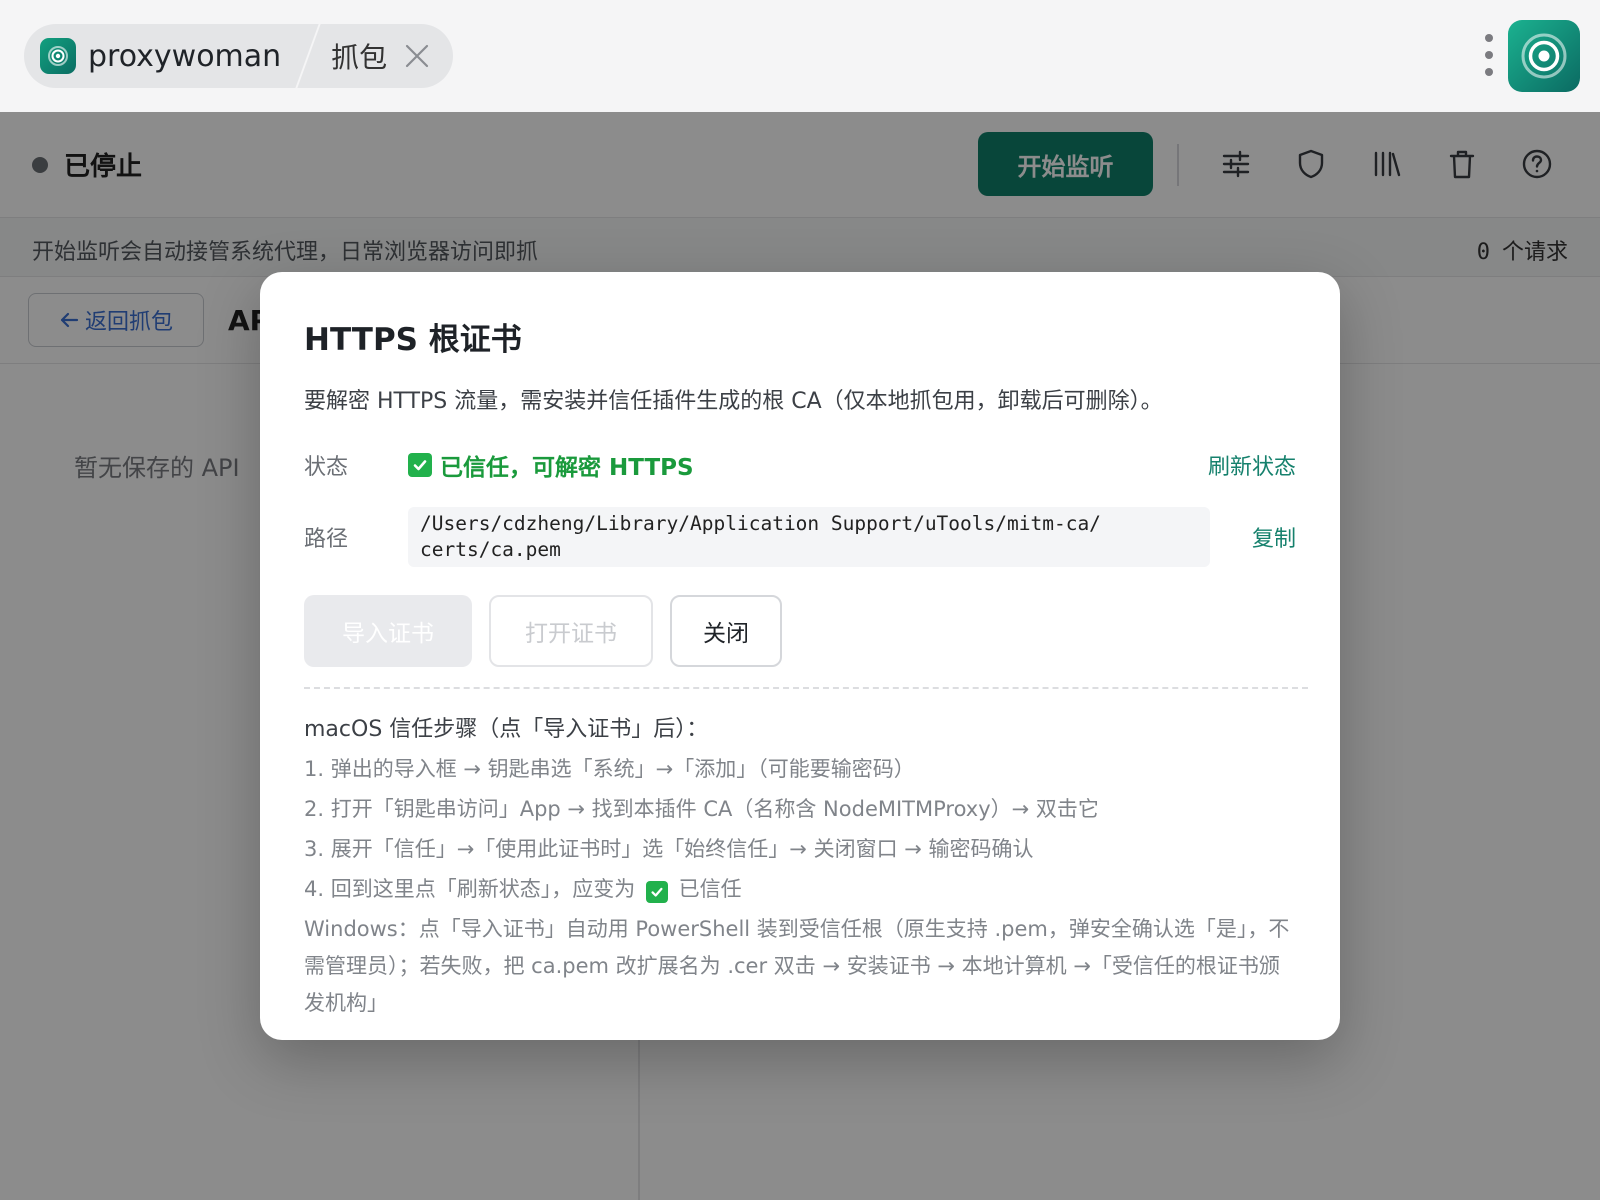 The image size is (1600, 1200). What do you see at coordinates (388, 631) in the screenshot?
I see `import-cert-button: 导入证书` at bounding box center [388, 631].